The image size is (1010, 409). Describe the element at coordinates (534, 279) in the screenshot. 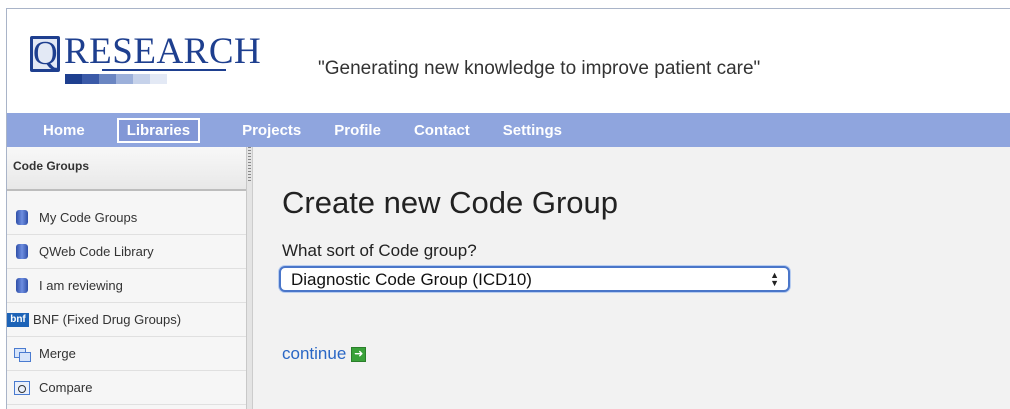

I see `code-group-type-select: Diagnostic Code Group (ICD10) ▲ ▼` at that location.